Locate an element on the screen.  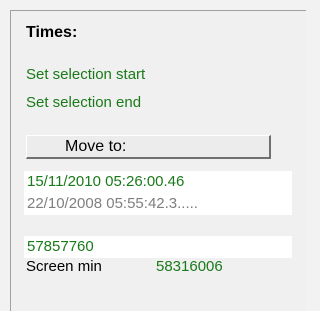
set-selection-start-link: Set selection start is located at coordinates (85, 74).